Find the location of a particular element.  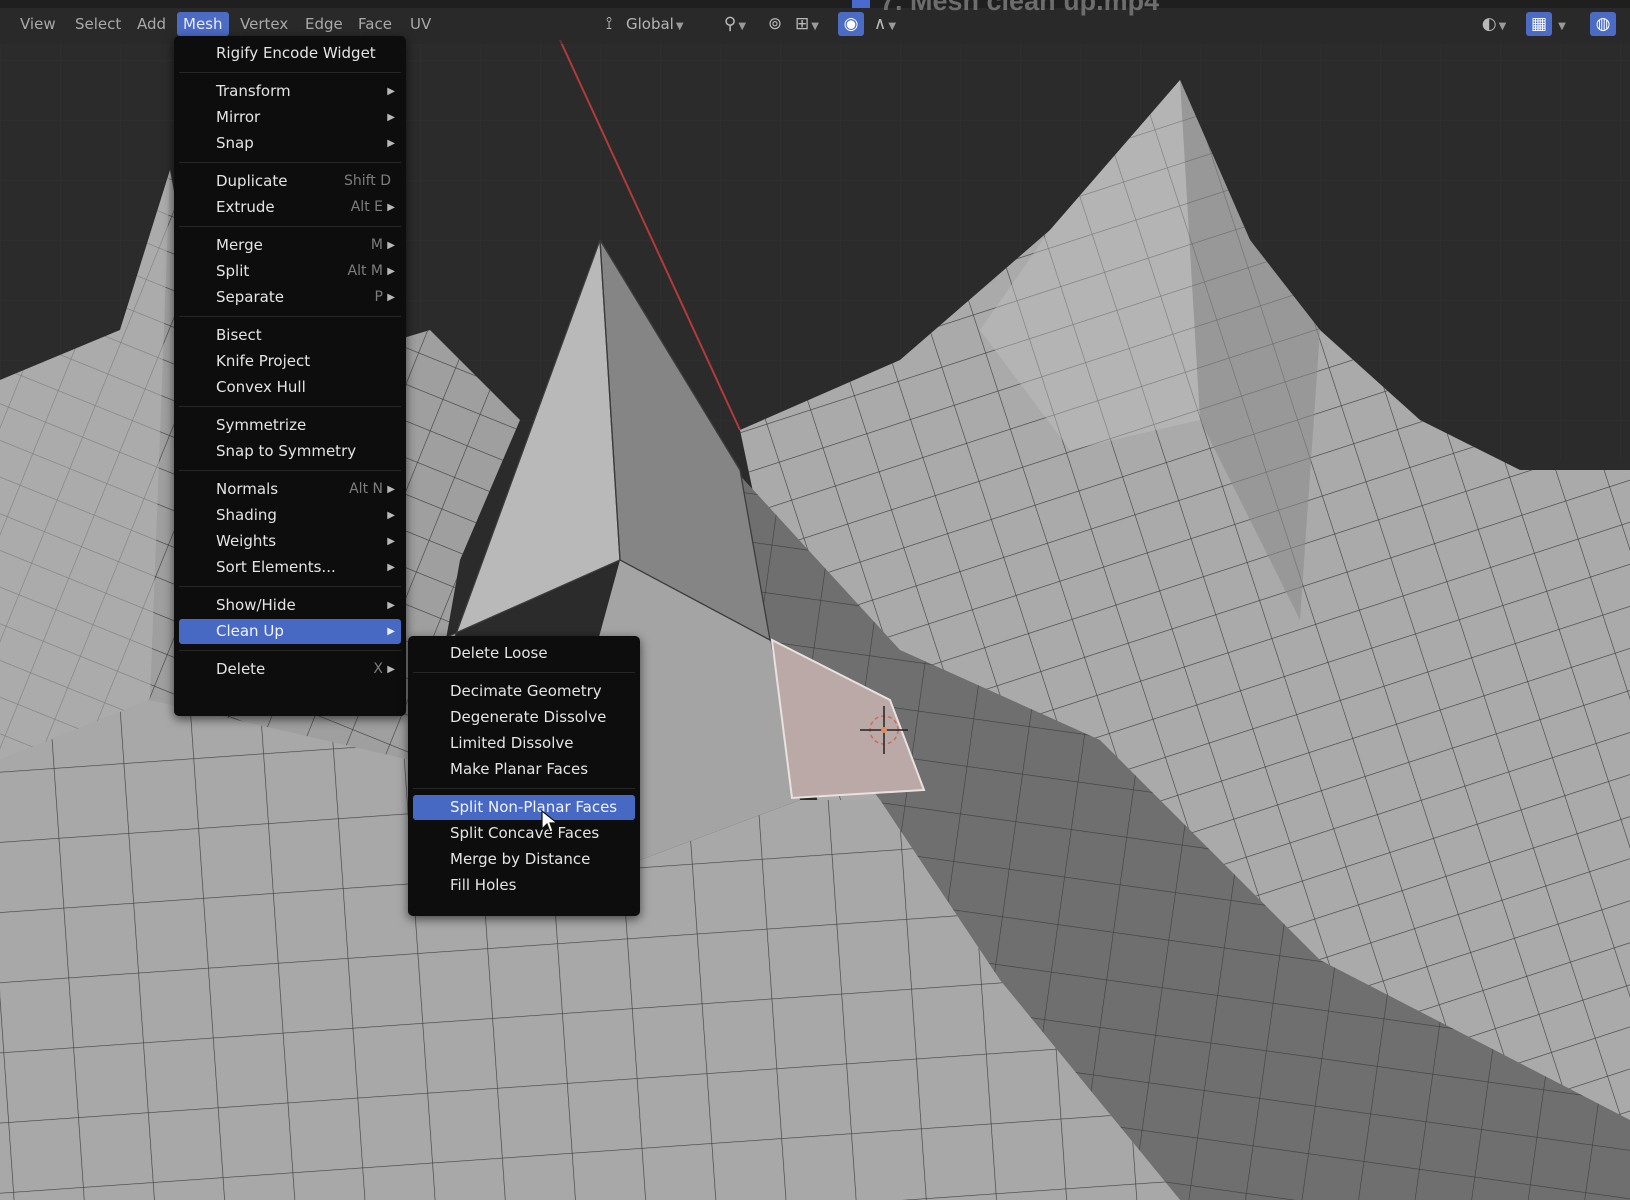

menu-item-symmetrize: Symmetrize is located at coordinates (290, 425).